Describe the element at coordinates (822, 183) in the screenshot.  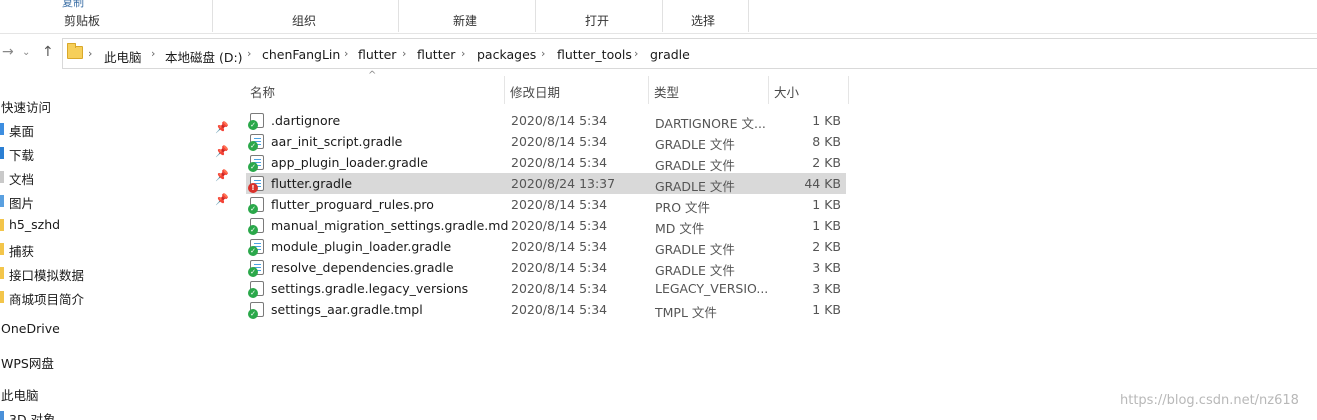
I see `file-size: 44 KB` at that location.